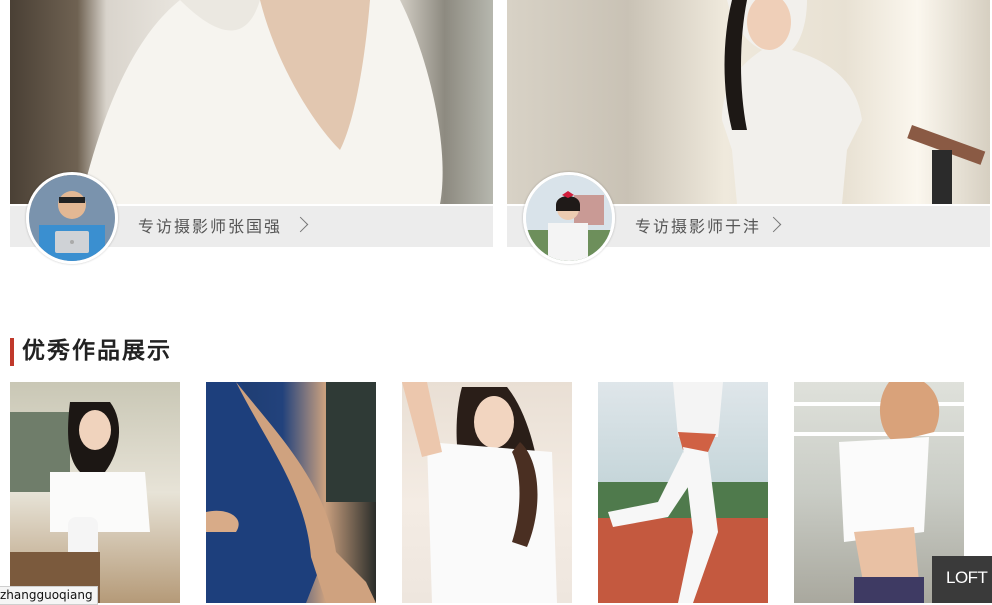  Describe the element at coordinates (12, 352) in the screenshot. I see `heading-accent-bar` at that location.